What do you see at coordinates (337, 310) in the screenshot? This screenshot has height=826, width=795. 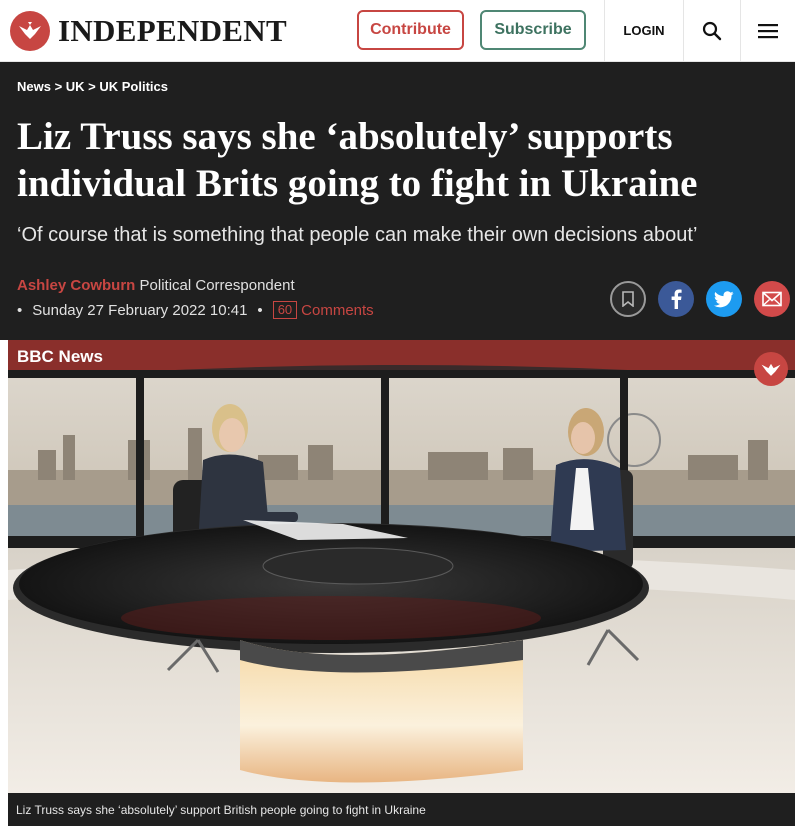 I see `comments-label: Comments` at bounding box center [337, 310].